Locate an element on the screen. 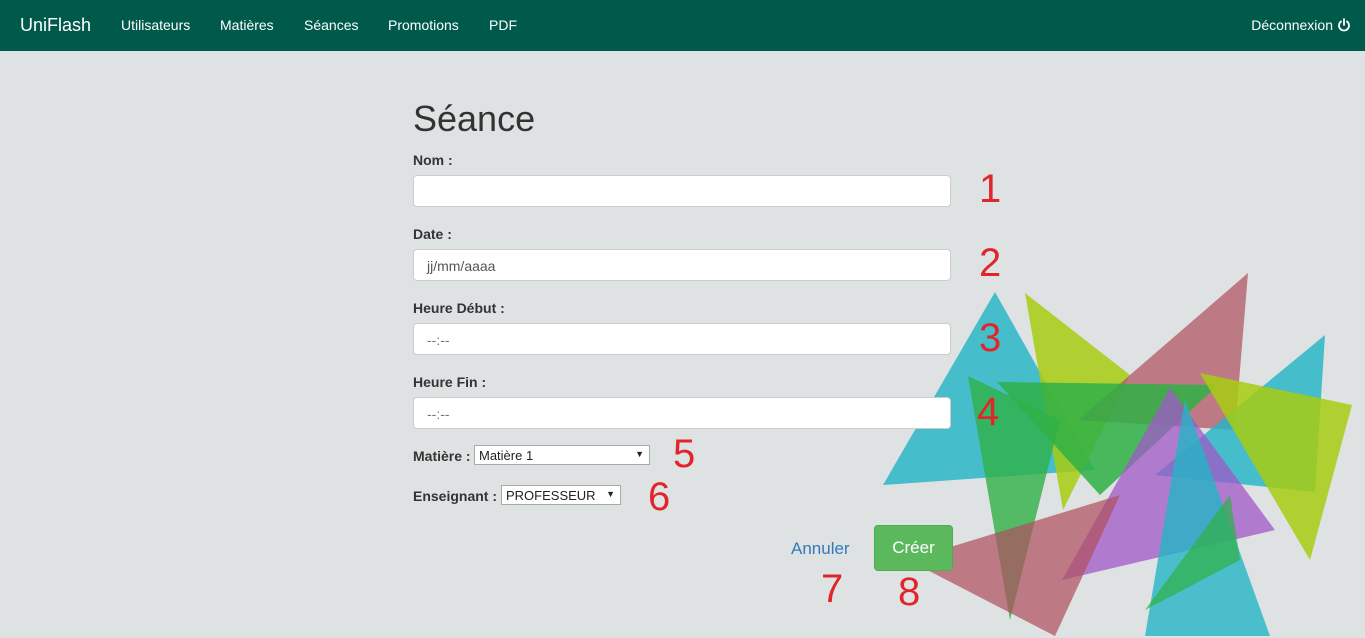  nav-promotions: Promotions is located at coordinates (423, 25).